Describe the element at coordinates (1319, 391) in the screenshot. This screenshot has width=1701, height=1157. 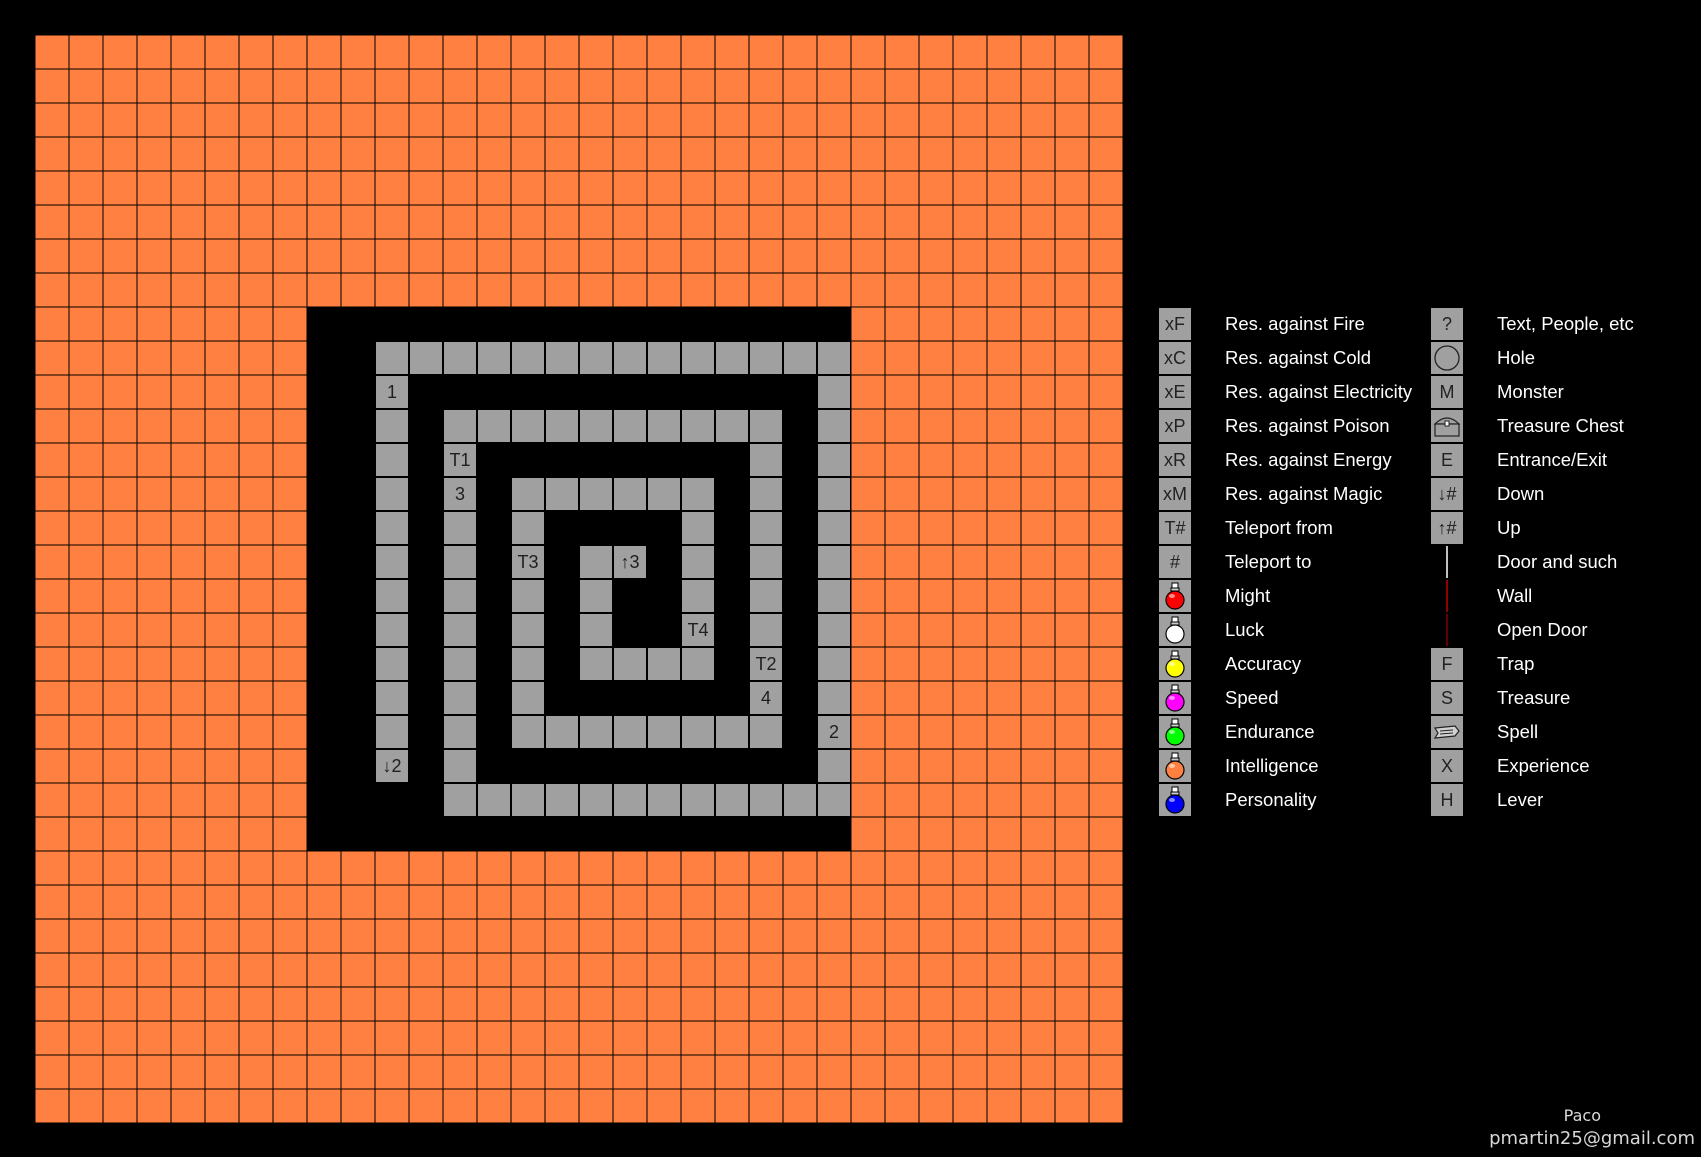
I see `legend-label: Res. against Electricity` at that location.